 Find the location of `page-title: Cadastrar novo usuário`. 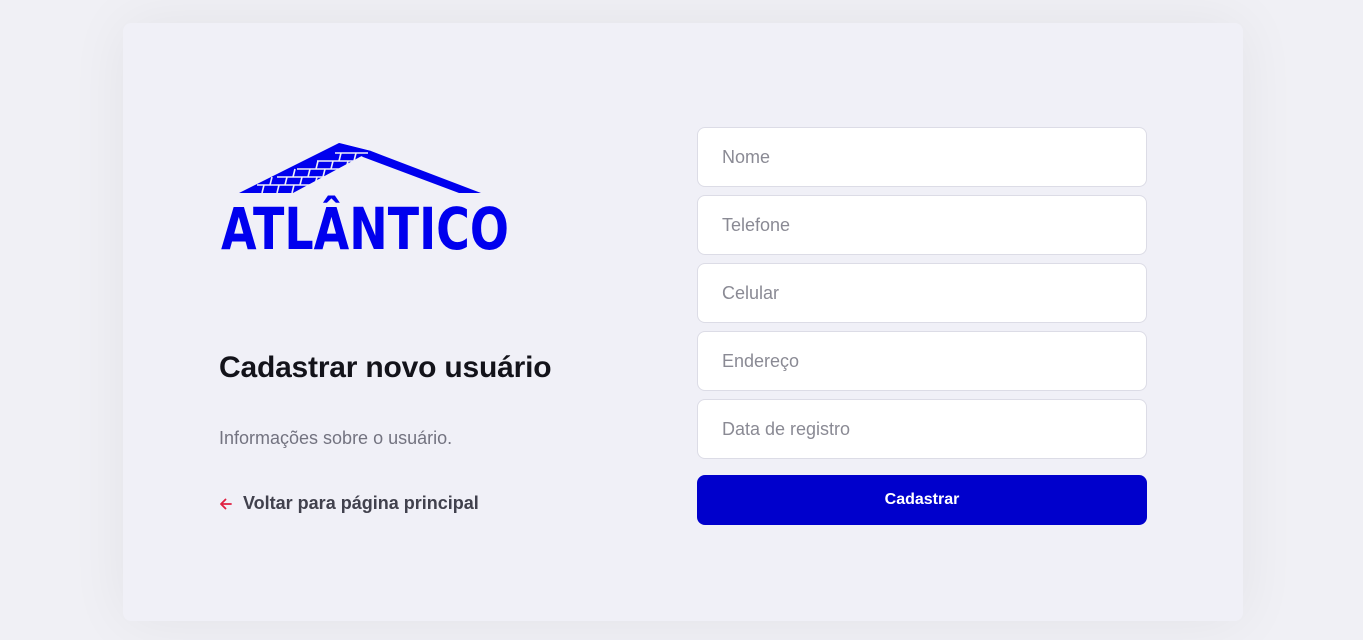

page-title: Cadastrar novo usuário is located at coordinates (385, 367).